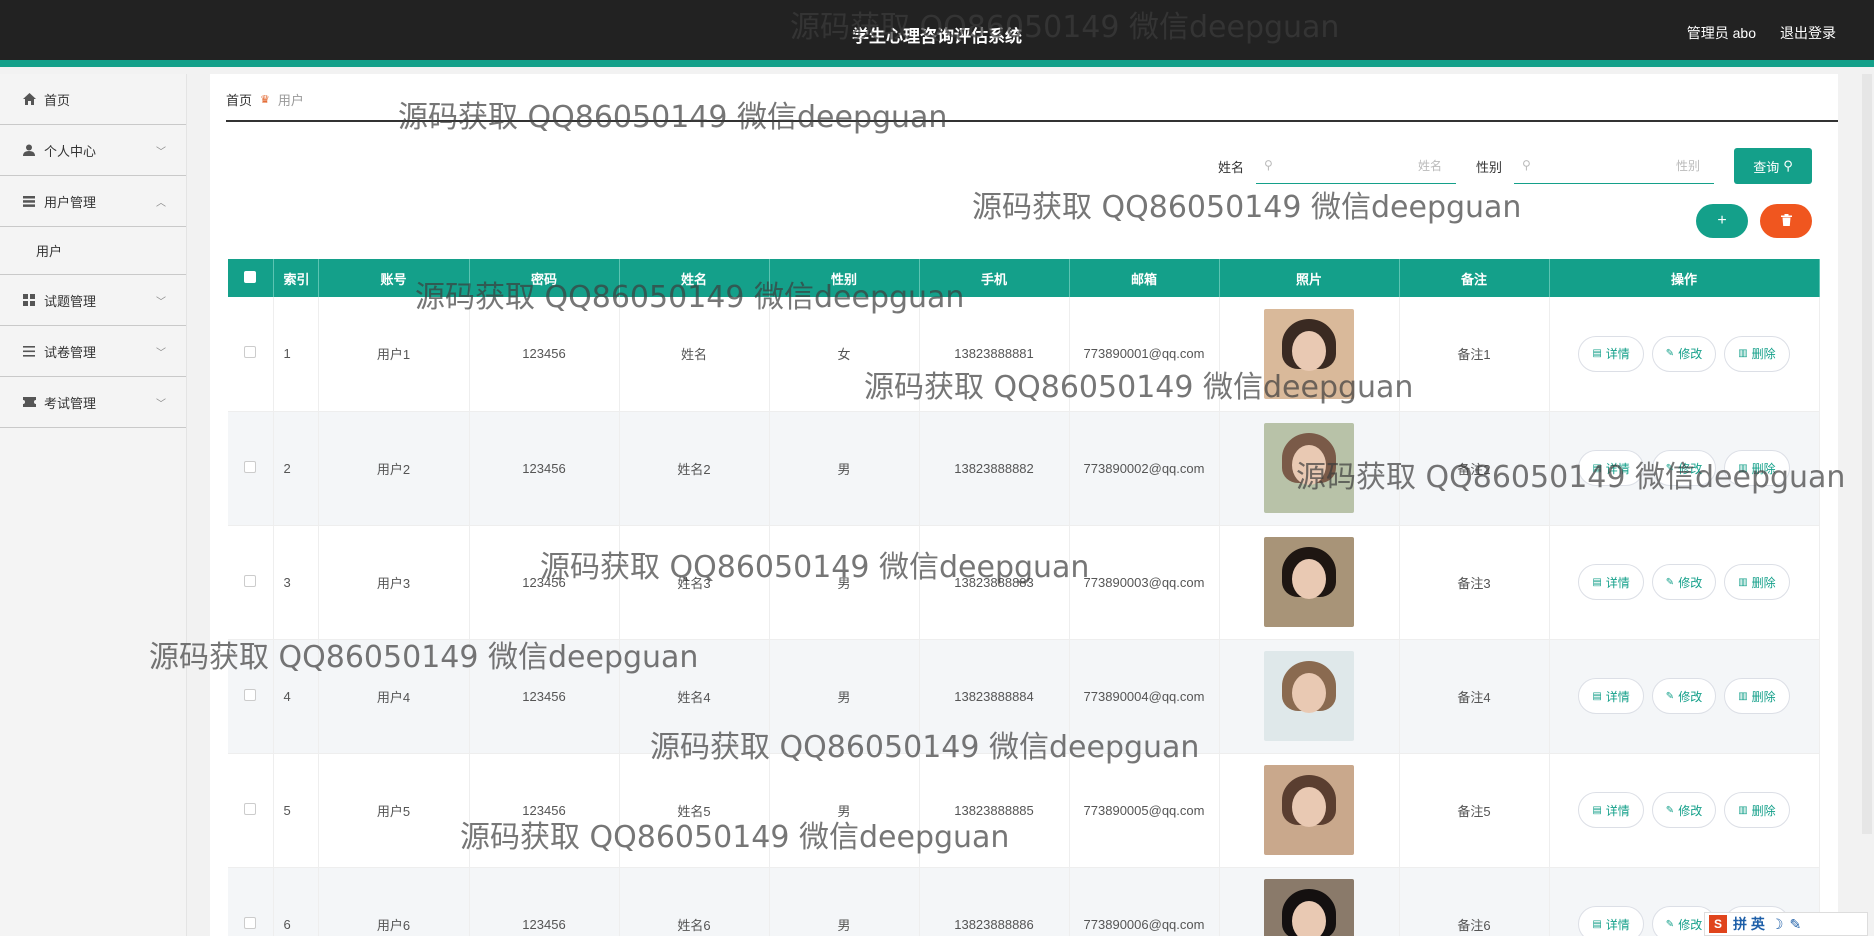 This screenshot has height=936, width=1874. What do you see at coordinates (694, 468) in the screenshot?
I see `cell-name: 姓名2` at bounding box center [694, 468].